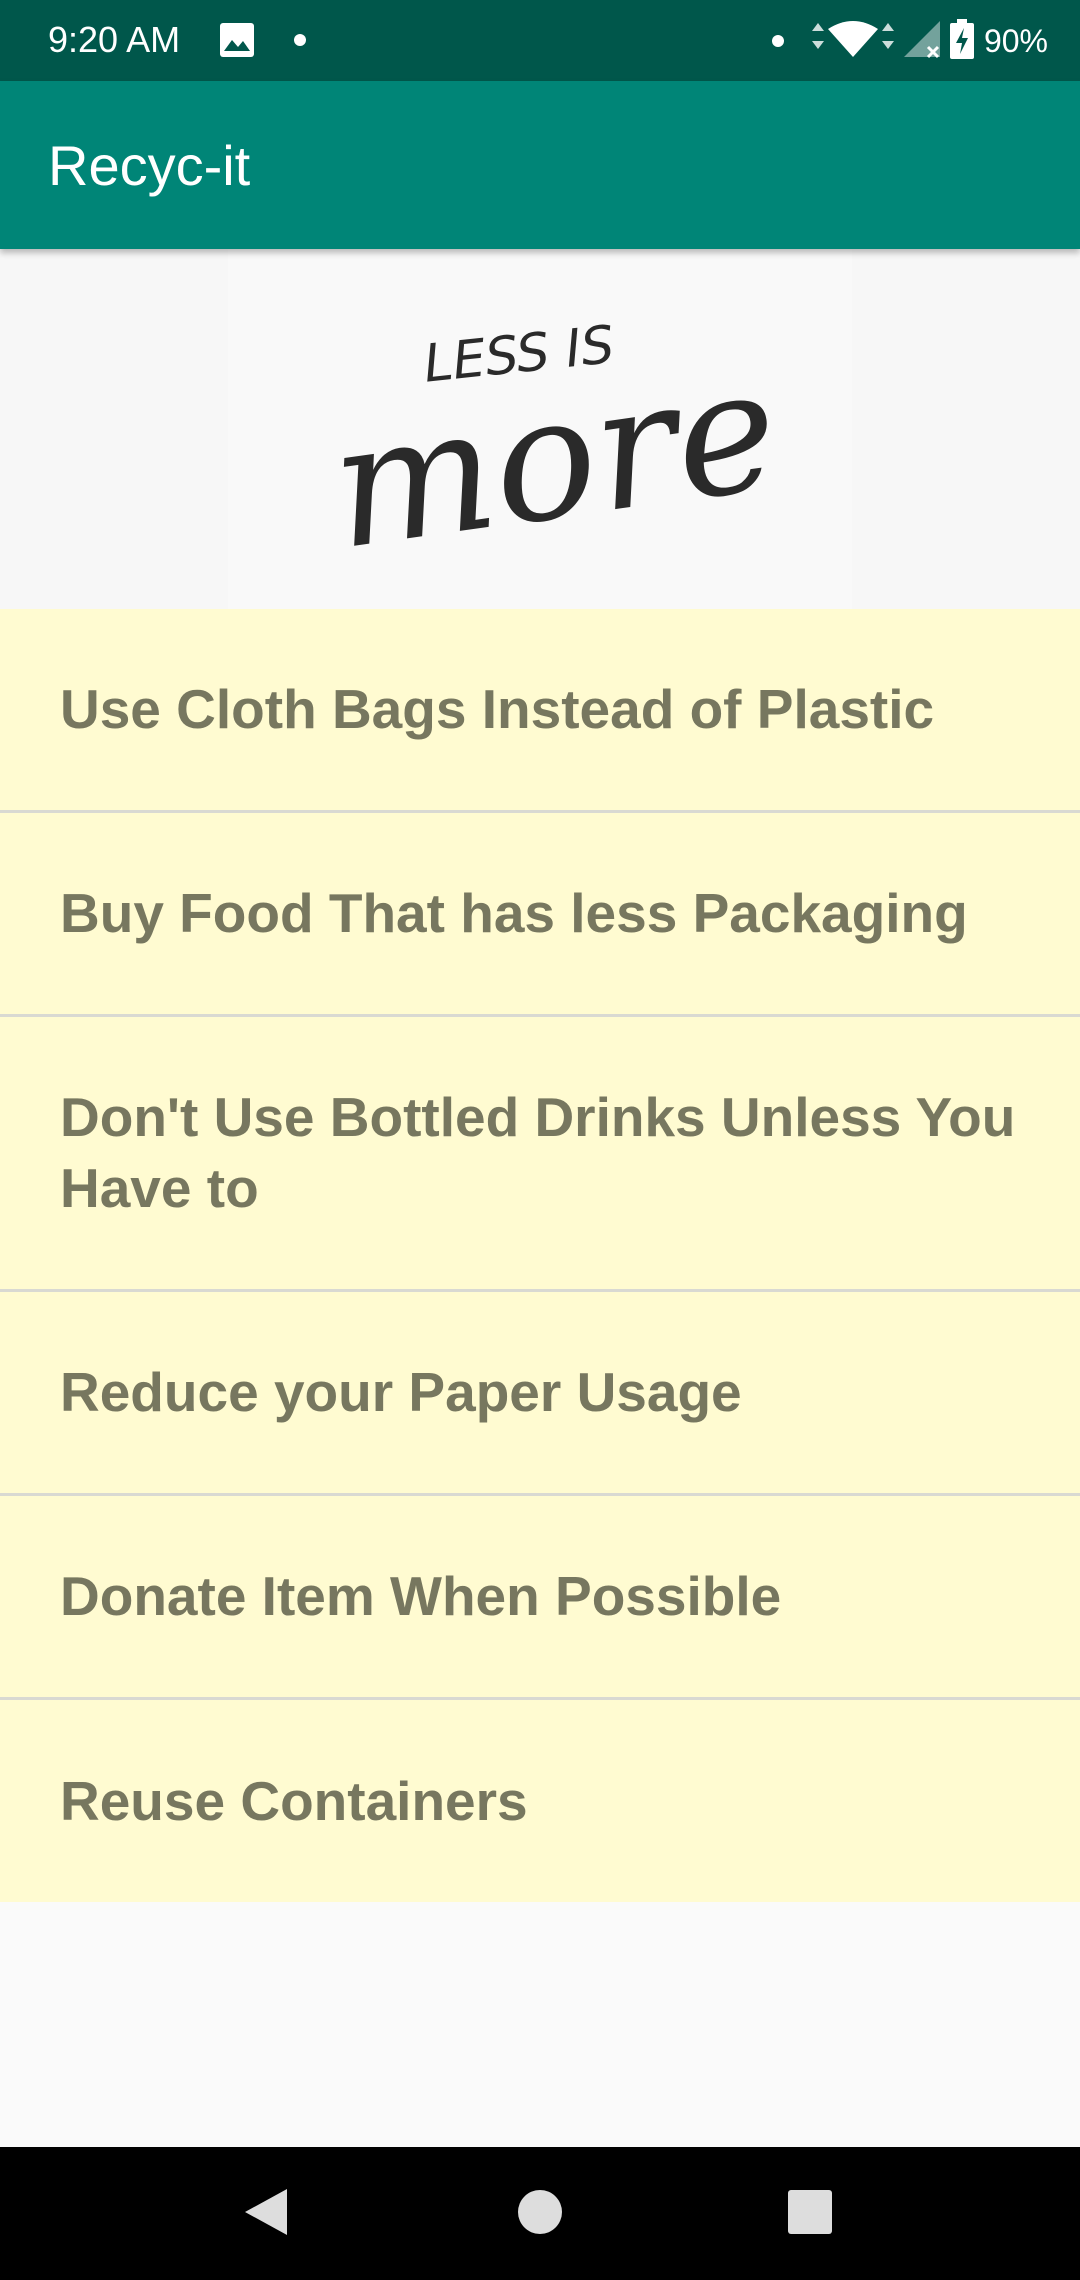  I want to click on less-is-more-image: LESS IS more, so click(540, 429).